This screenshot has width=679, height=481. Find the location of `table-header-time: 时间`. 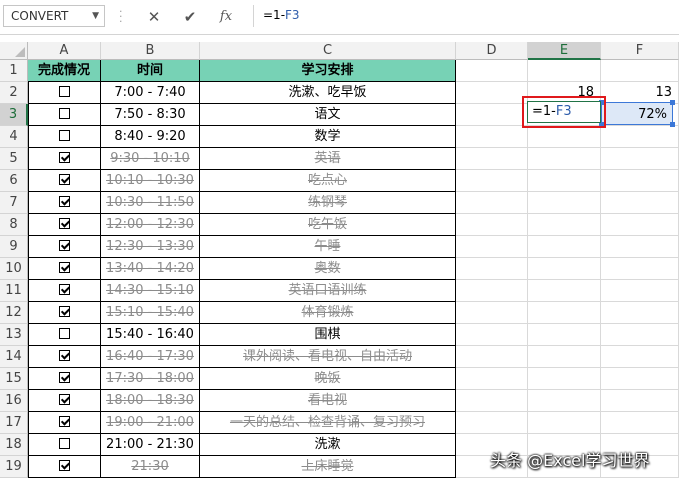

table-header-time: 时间 is located at coordinates (150, 71).